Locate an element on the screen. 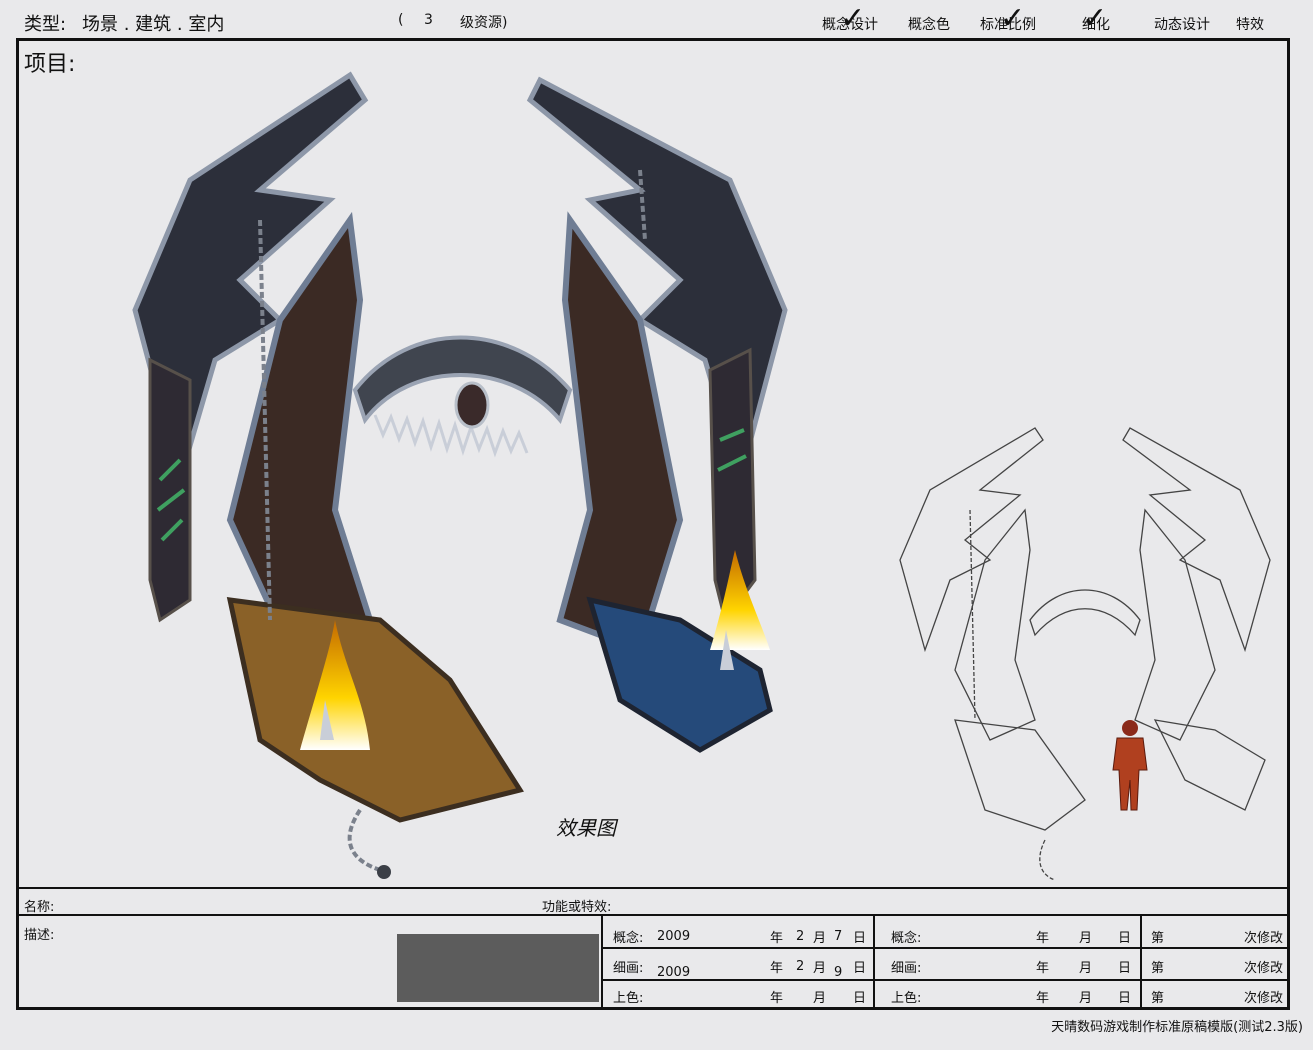 The image size is (1313, 1050). stage-effects: 特效 is located at coordinates (1250, 25).